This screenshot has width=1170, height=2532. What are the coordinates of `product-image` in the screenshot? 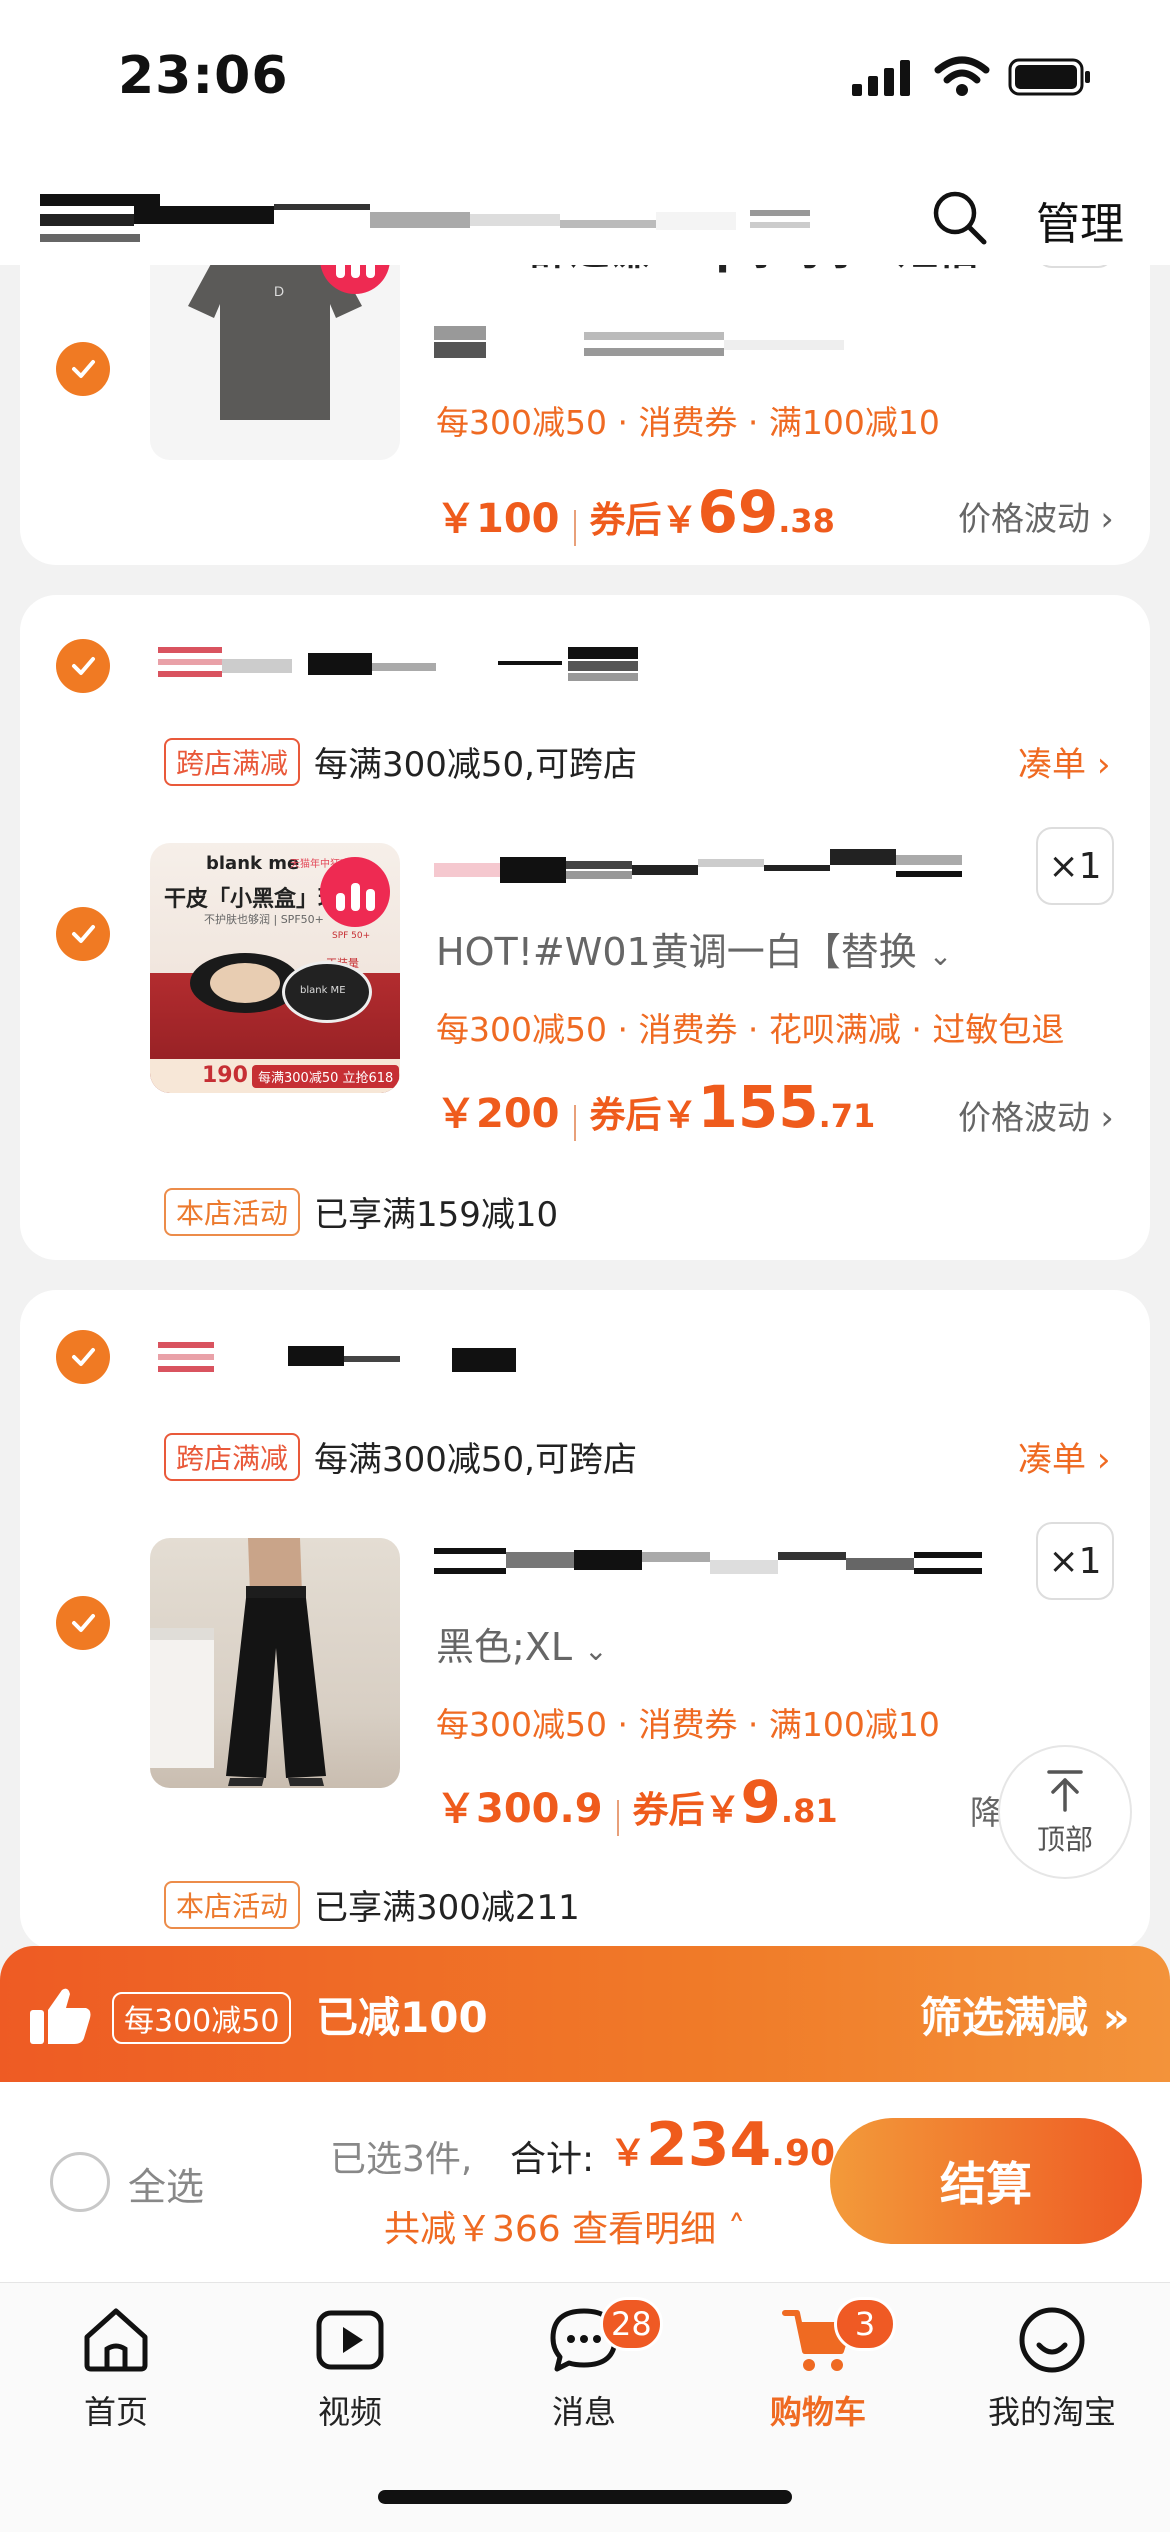 It's located at (275, 1663).